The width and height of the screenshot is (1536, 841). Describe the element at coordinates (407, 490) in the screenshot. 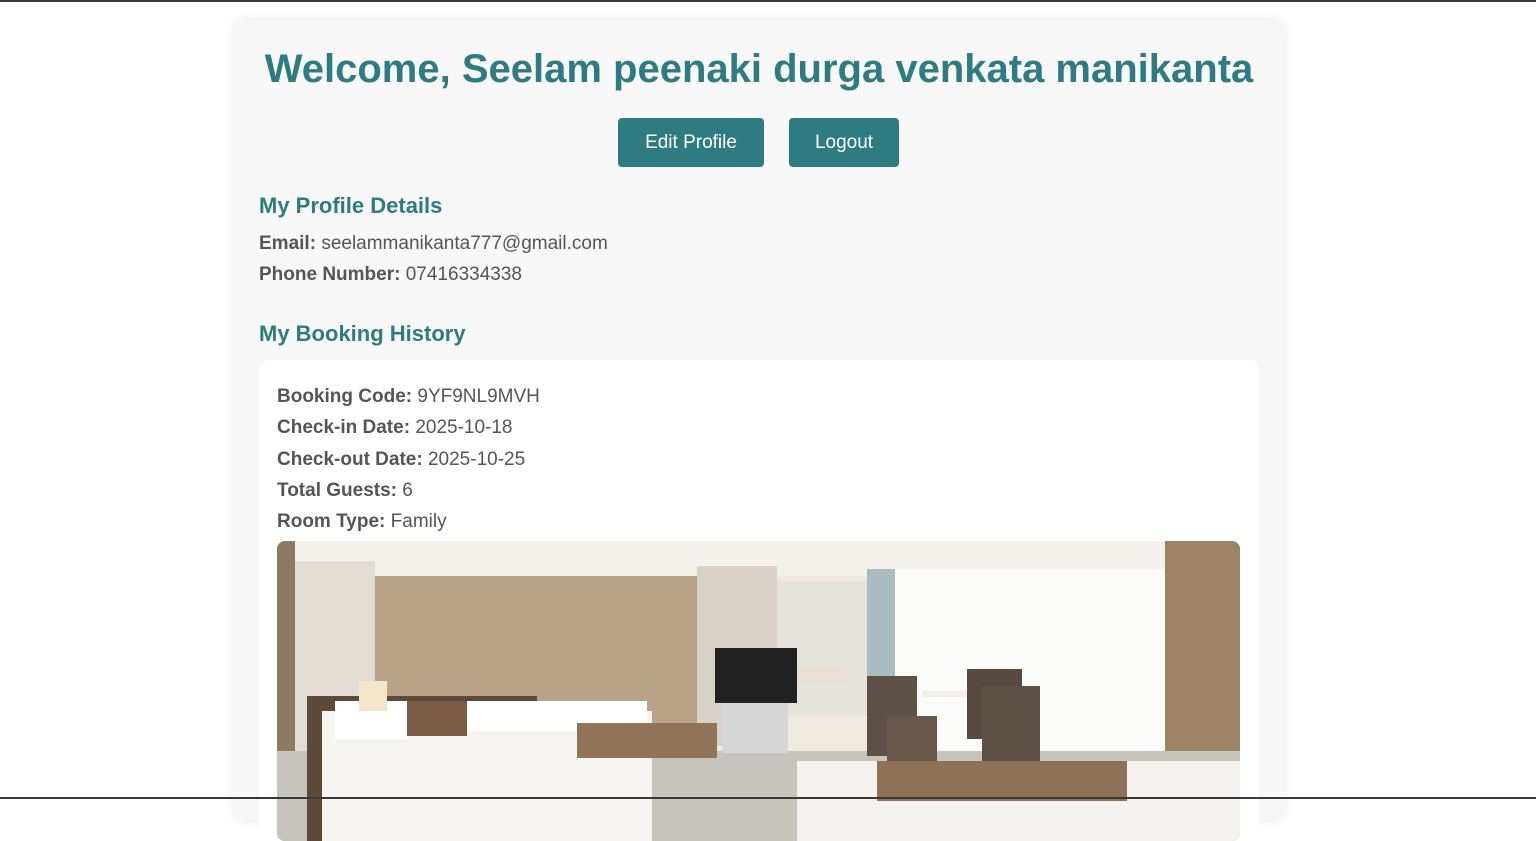

I see `guests-value: 6` at that location.